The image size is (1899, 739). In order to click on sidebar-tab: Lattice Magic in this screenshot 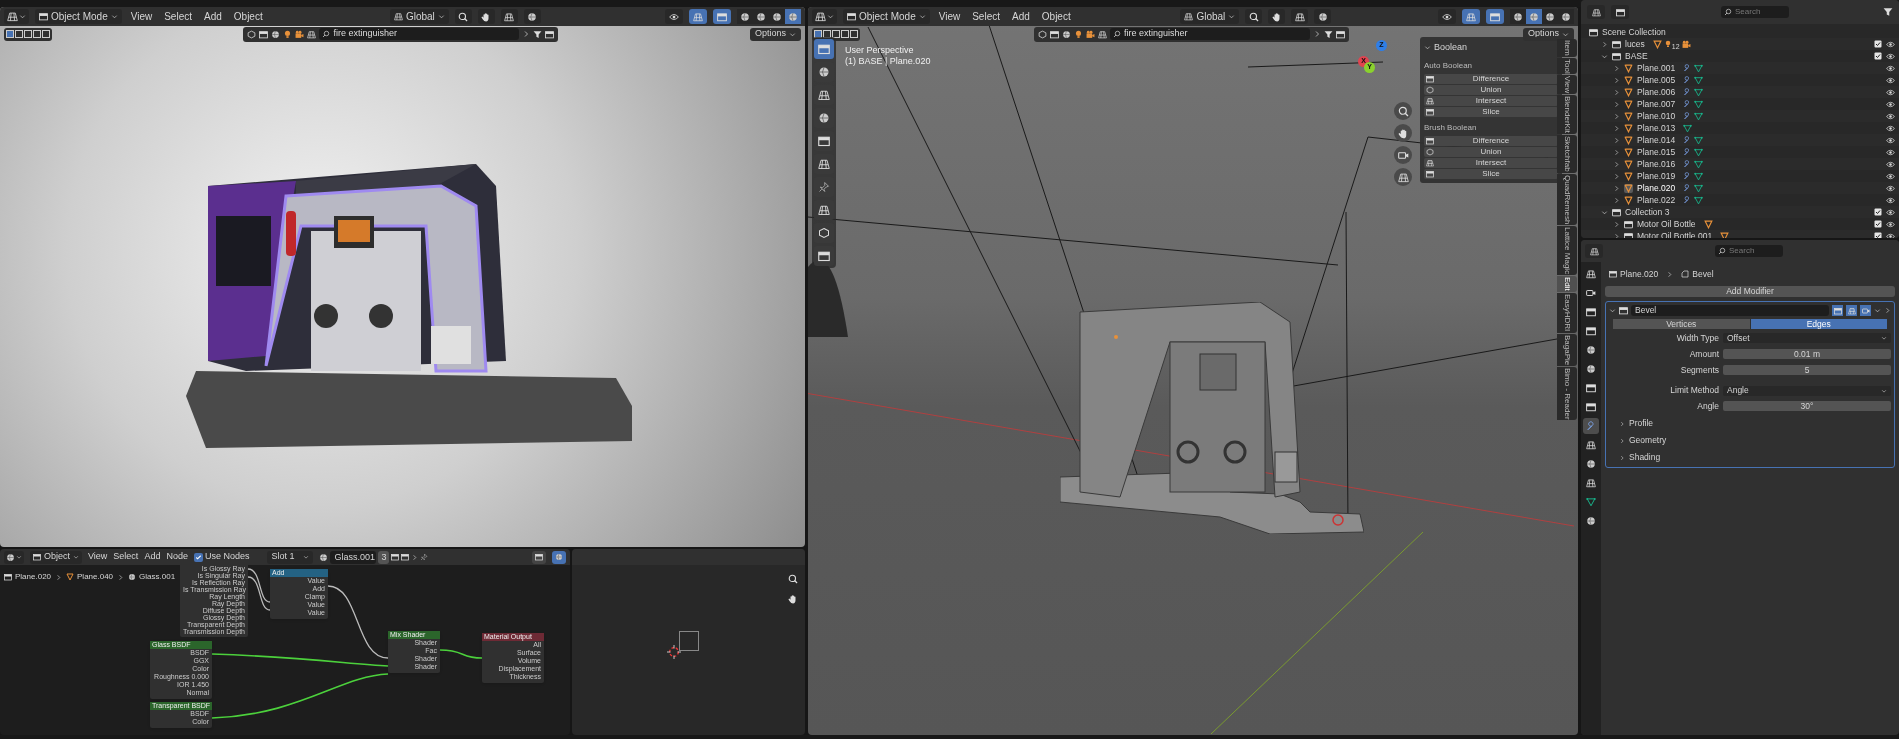, I will do `click(1567, 251)`.